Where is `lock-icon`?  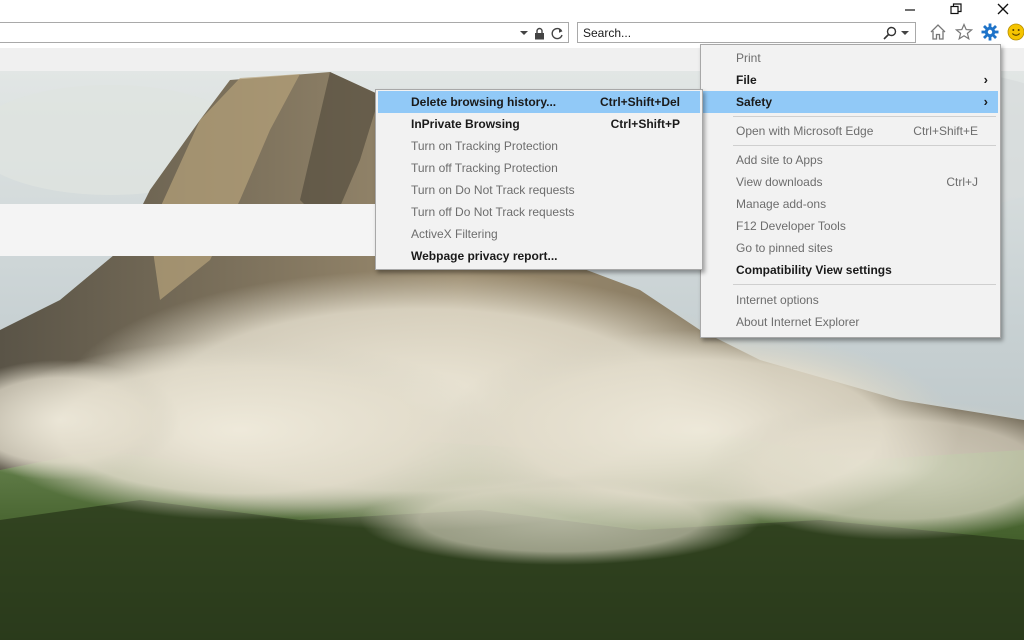
lock-icon is located at coordinates (539, 33).